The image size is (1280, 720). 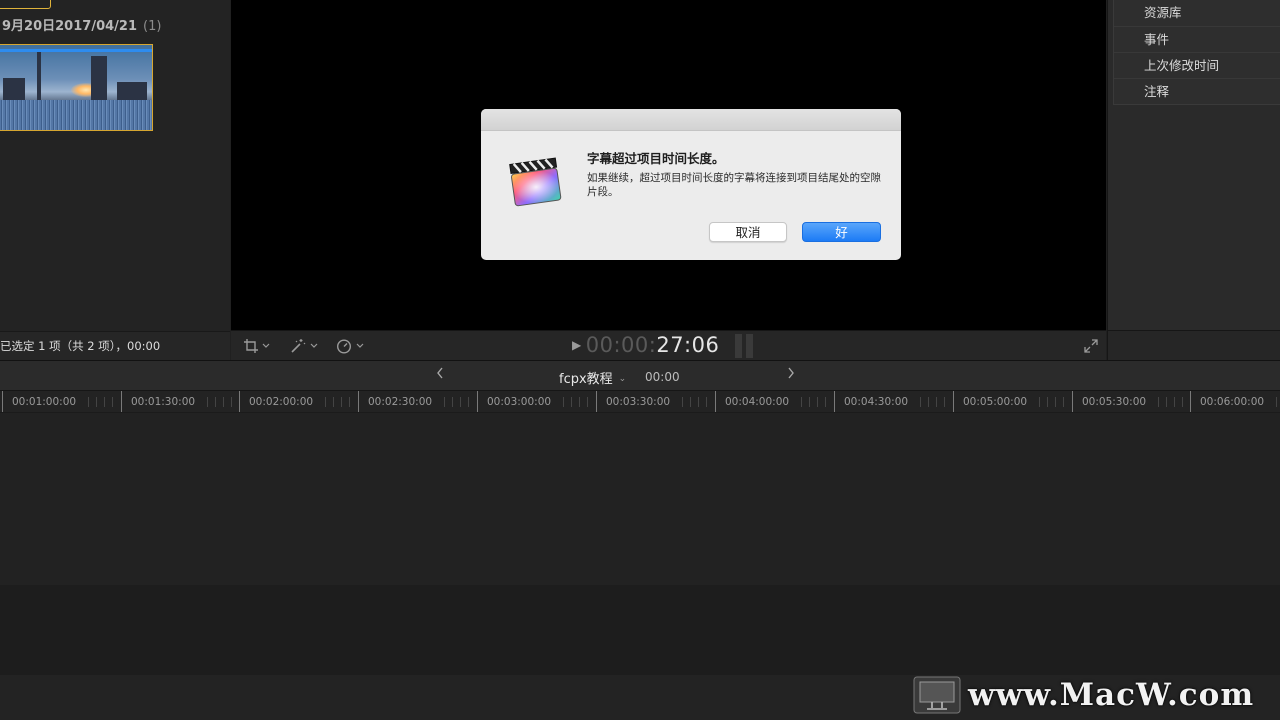 What do you see at coordinates (76, 87) in the screenshot?
I see `clip-thumbnail` at bounding box center [76, 87].